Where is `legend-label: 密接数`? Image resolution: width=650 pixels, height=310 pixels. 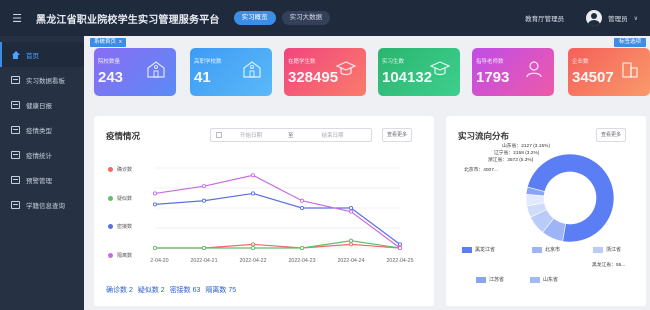
legend-label: 密接数 is located at coordinates (125, 227).